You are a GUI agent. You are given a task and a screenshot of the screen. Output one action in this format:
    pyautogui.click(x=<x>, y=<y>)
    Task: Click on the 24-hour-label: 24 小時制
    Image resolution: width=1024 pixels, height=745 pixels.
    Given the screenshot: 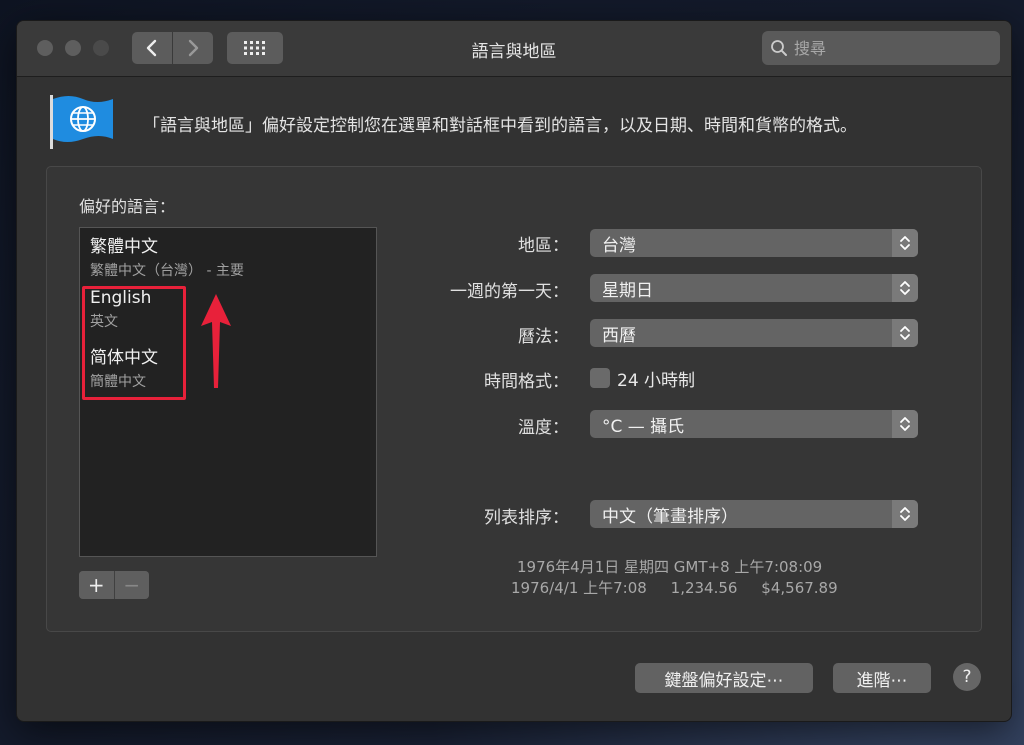 What is the action you would take?
    pyautogui.click(x=656, y=378)
    